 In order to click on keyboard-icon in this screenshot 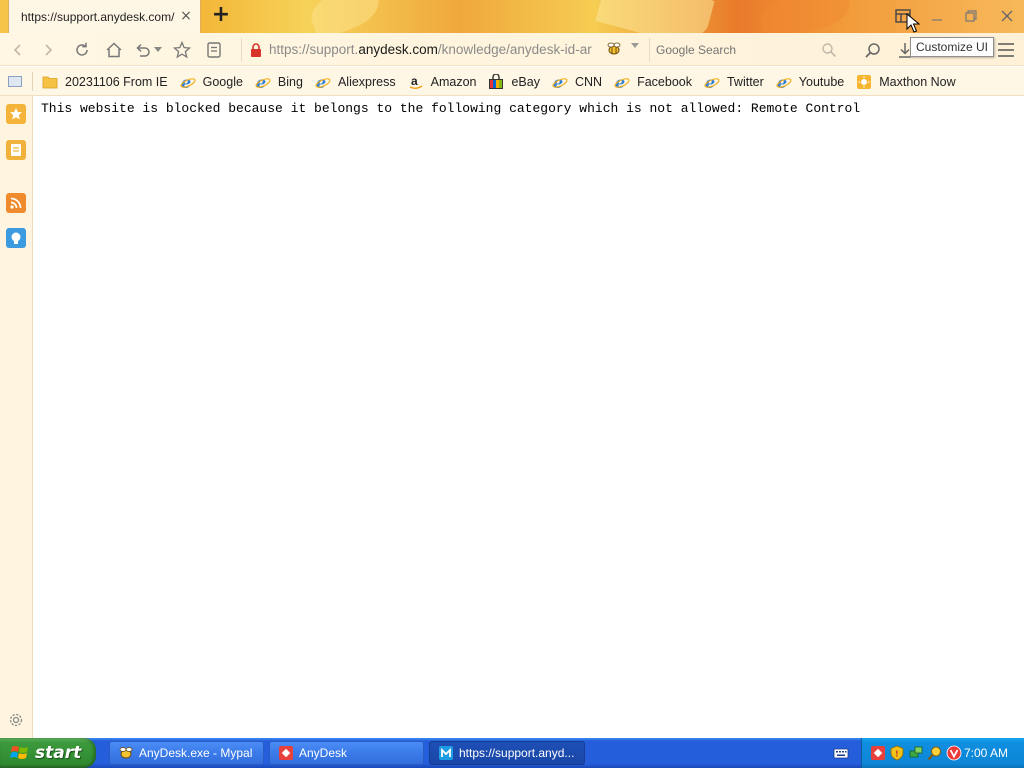, I will do `click(841, 753)`.